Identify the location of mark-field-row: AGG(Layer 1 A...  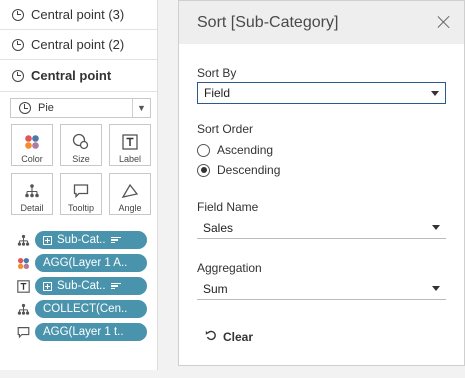
(81, 263).